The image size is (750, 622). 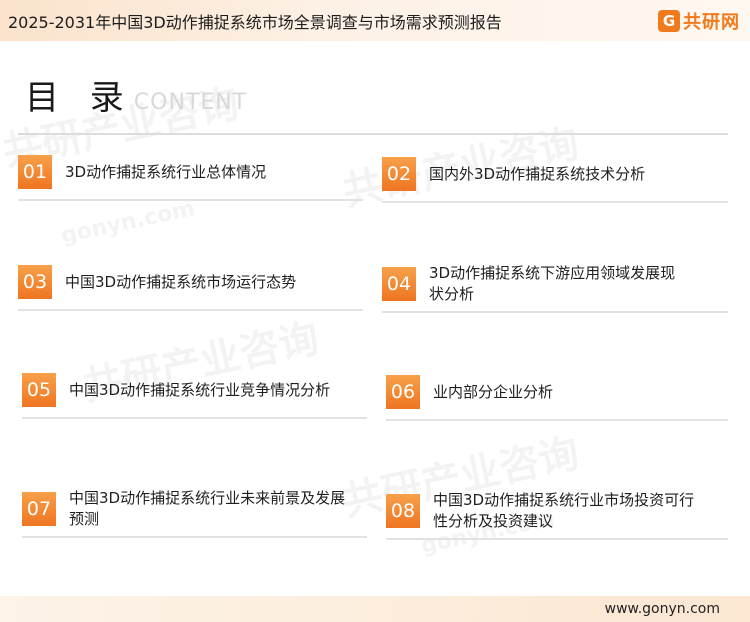 What do you see at coordinates (39, 390) in the screenshot?
I see `toc-item-number: 05` at bounding box center [39, 390].